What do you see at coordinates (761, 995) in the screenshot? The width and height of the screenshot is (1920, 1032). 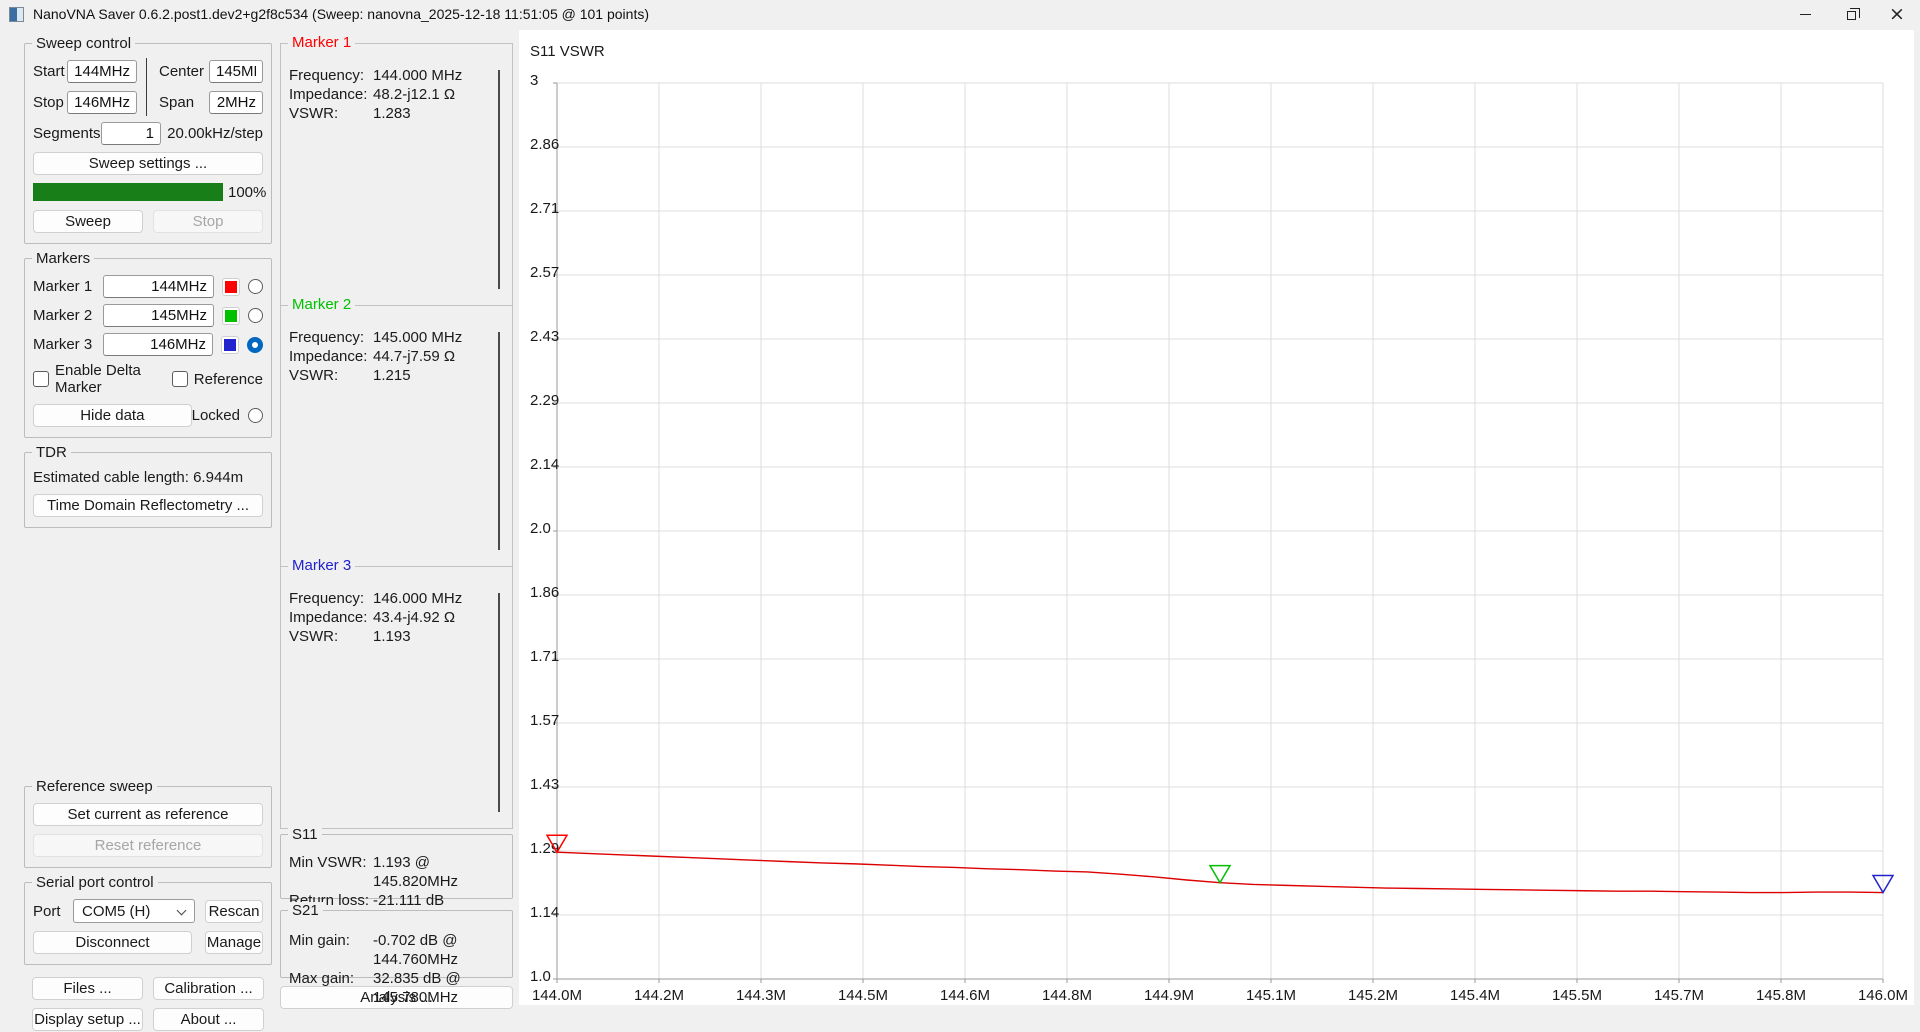 I see `x-axis-tick-label: 144.3M` at bounding box center [761, 995].